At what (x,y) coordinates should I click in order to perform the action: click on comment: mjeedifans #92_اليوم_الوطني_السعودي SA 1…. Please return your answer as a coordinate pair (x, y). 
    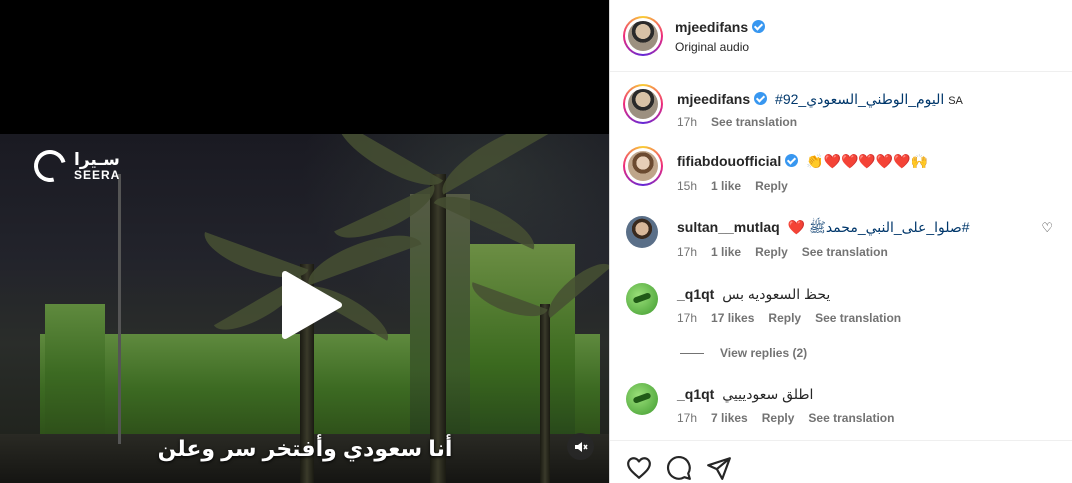
    Looking at the image, I should click on (841, 109).